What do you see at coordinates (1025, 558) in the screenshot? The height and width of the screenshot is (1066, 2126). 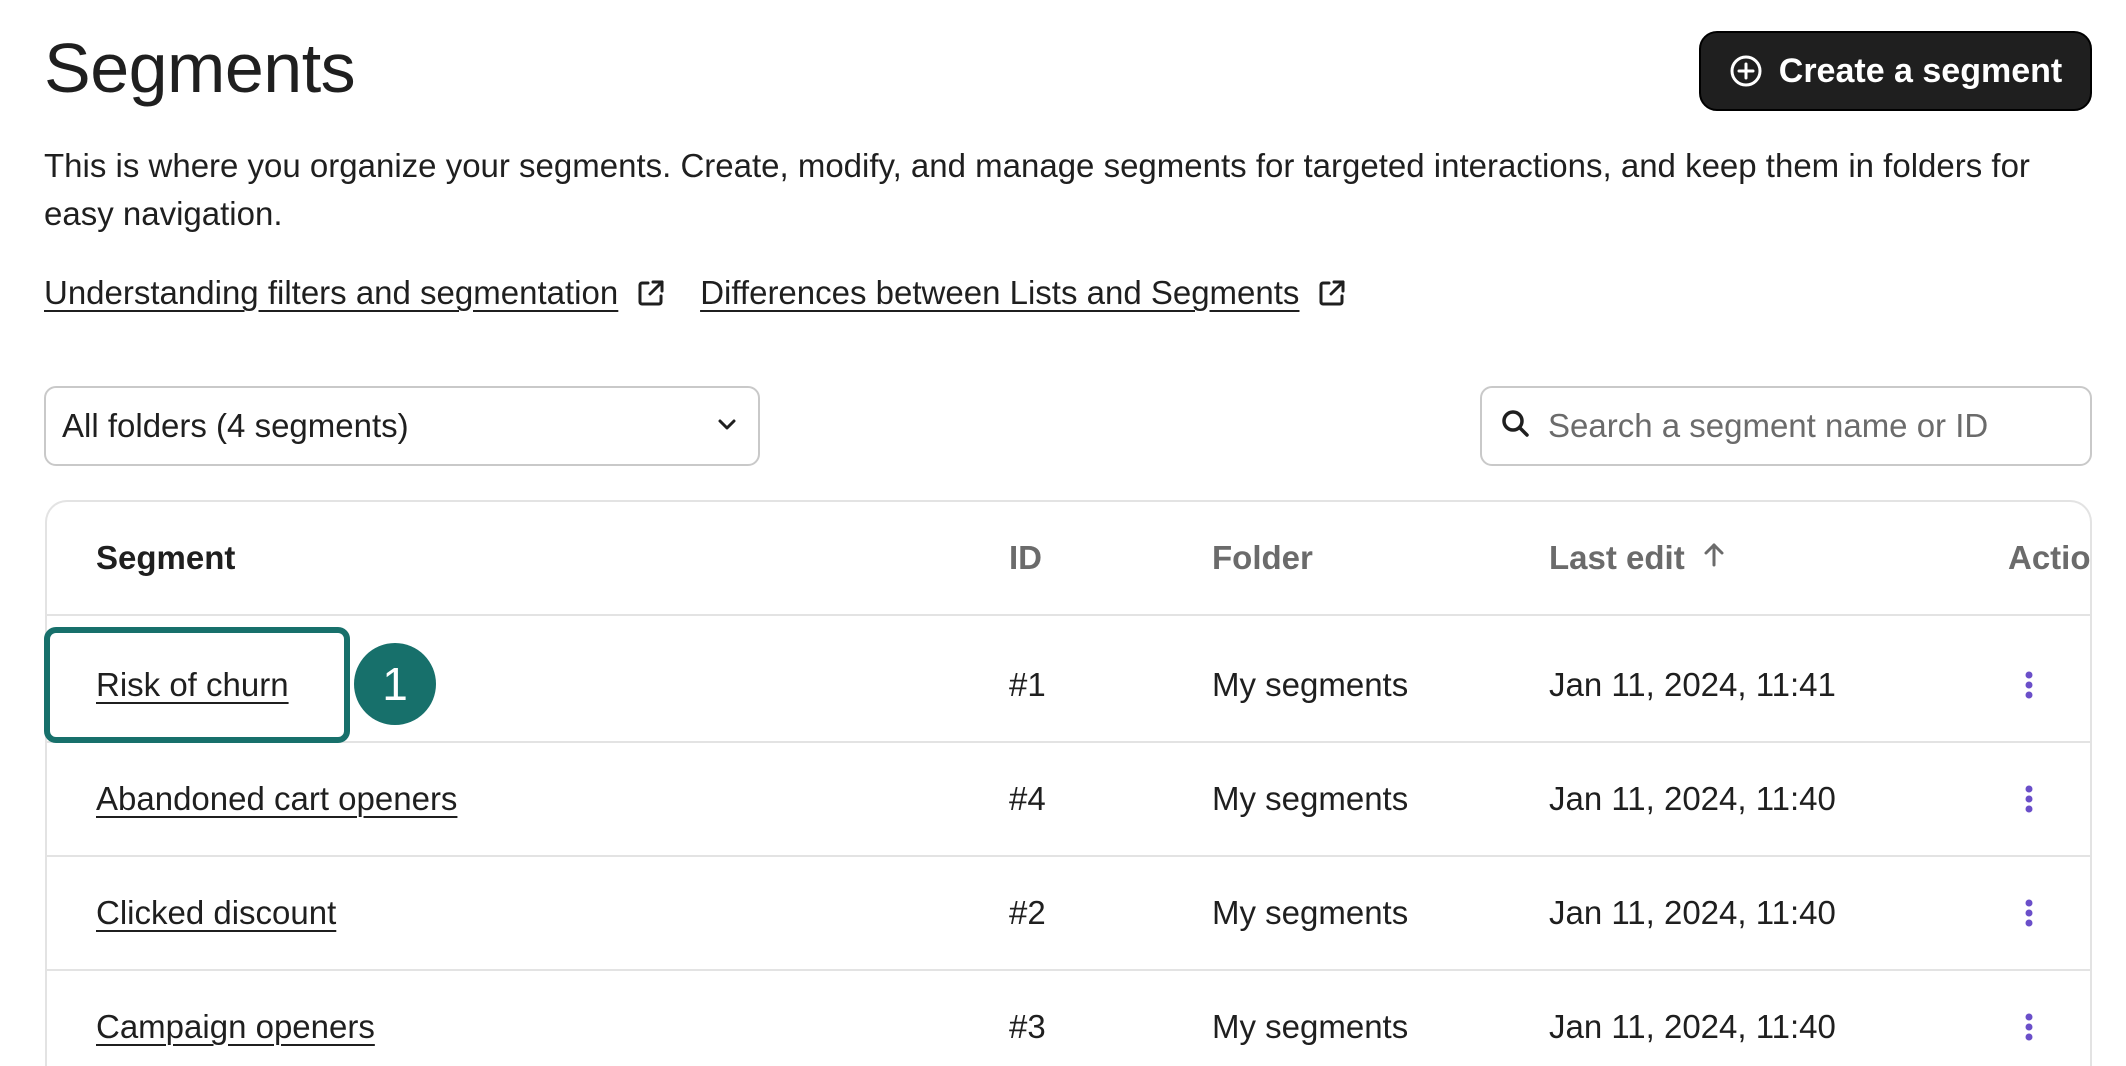 I see `column-header-id: ID` at bounding box center [1025, 558].